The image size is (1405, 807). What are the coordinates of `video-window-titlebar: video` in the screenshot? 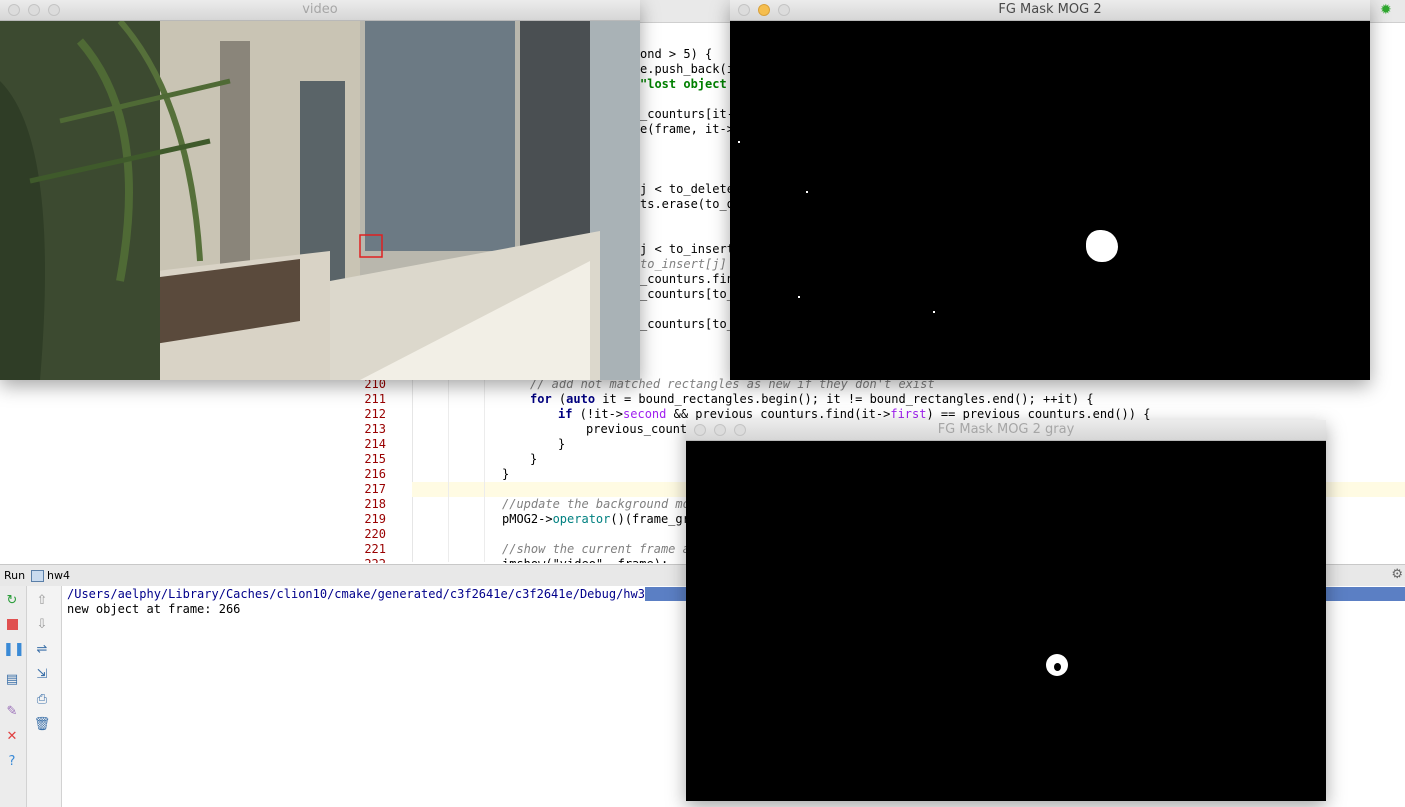 It's located at (320, 10).